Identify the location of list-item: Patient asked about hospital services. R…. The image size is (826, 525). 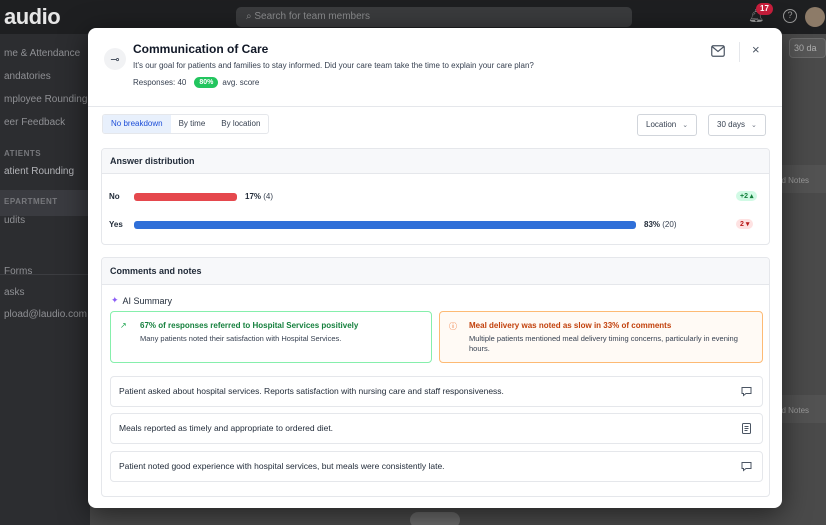
(436, 391).